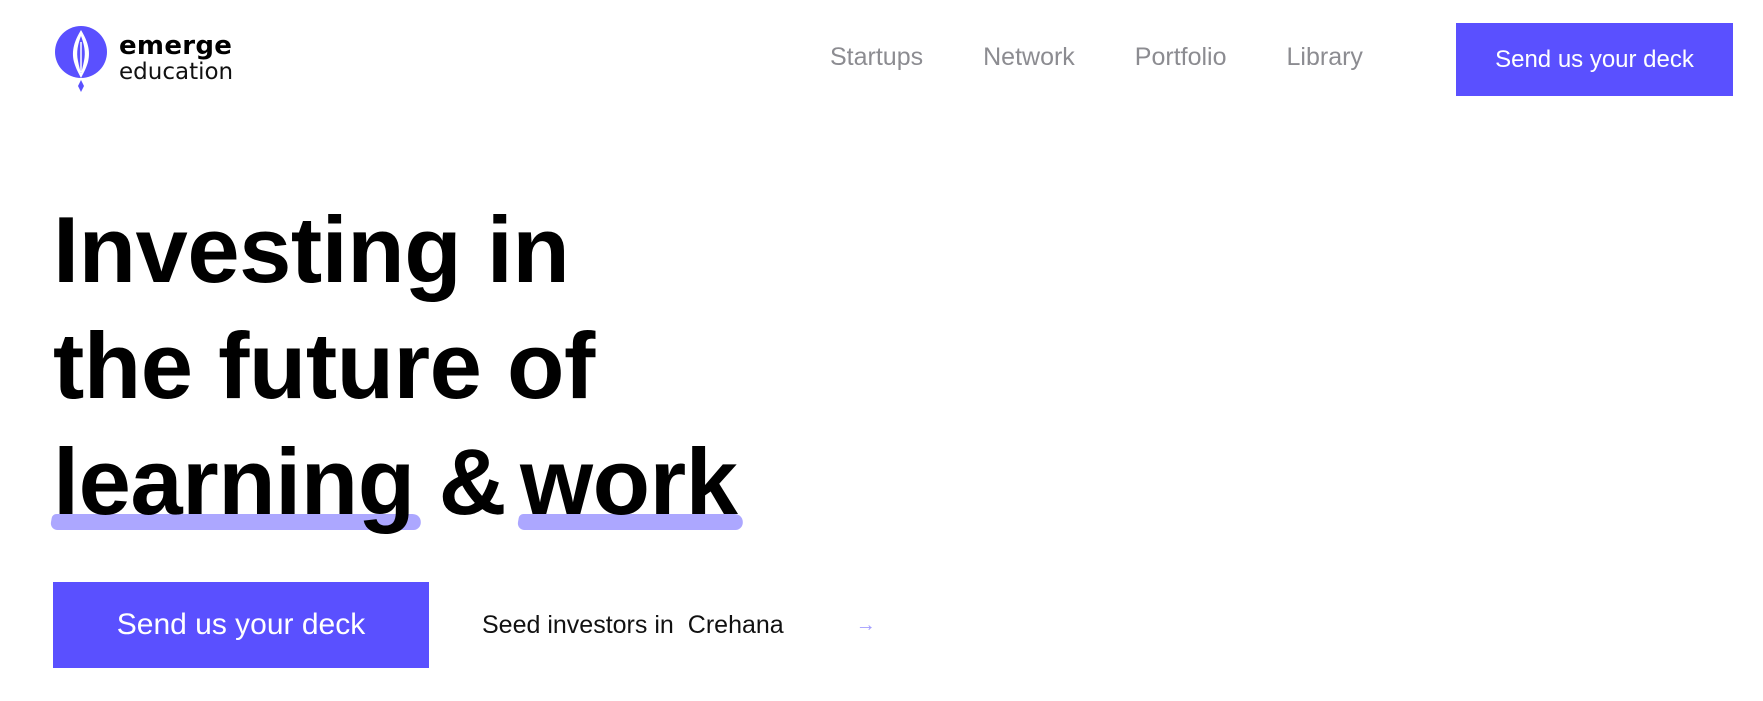  What do you see at coordinates (241, 625) in the screenshot?
I see `hero-send-deck-button: Send us your deck` at bounding box center [241, 625].